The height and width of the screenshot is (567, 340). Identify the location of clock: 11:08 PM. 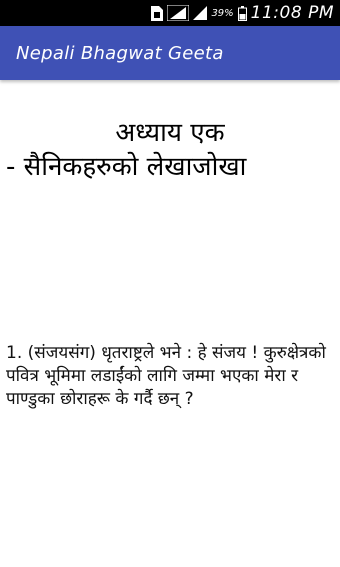
(292, 13).